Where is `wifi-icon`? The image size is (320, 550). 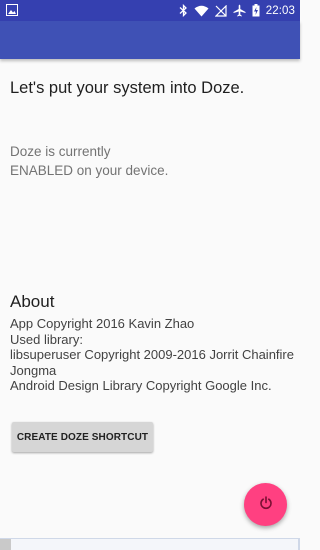 wifi-icon is located at coordinates (201, 11).